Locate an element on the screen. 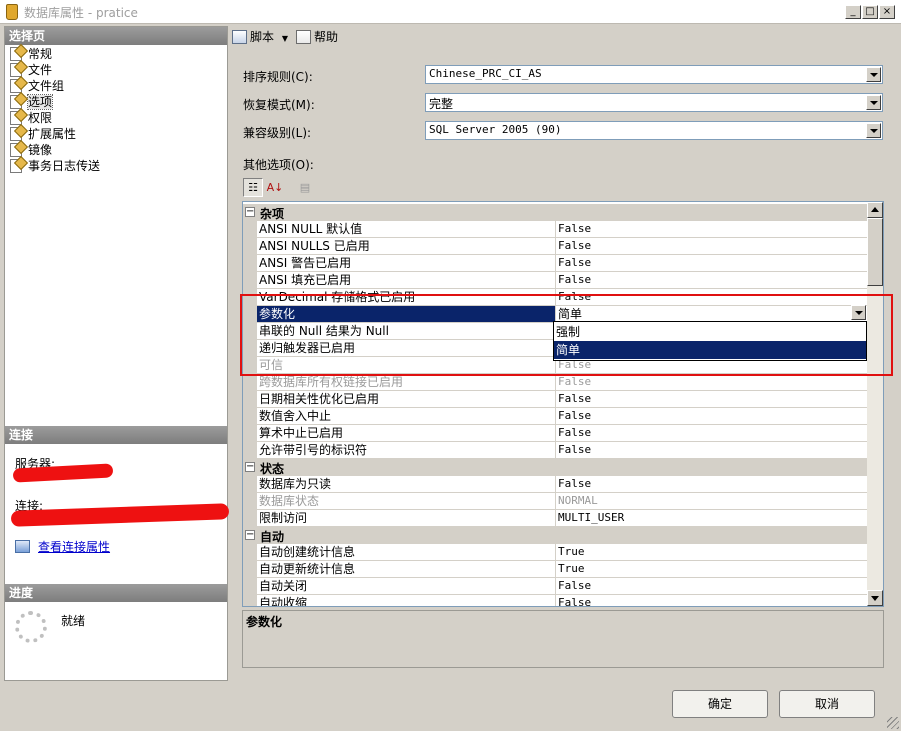  script-button: 脚本 ▼ is located at coordinates (260, 37).